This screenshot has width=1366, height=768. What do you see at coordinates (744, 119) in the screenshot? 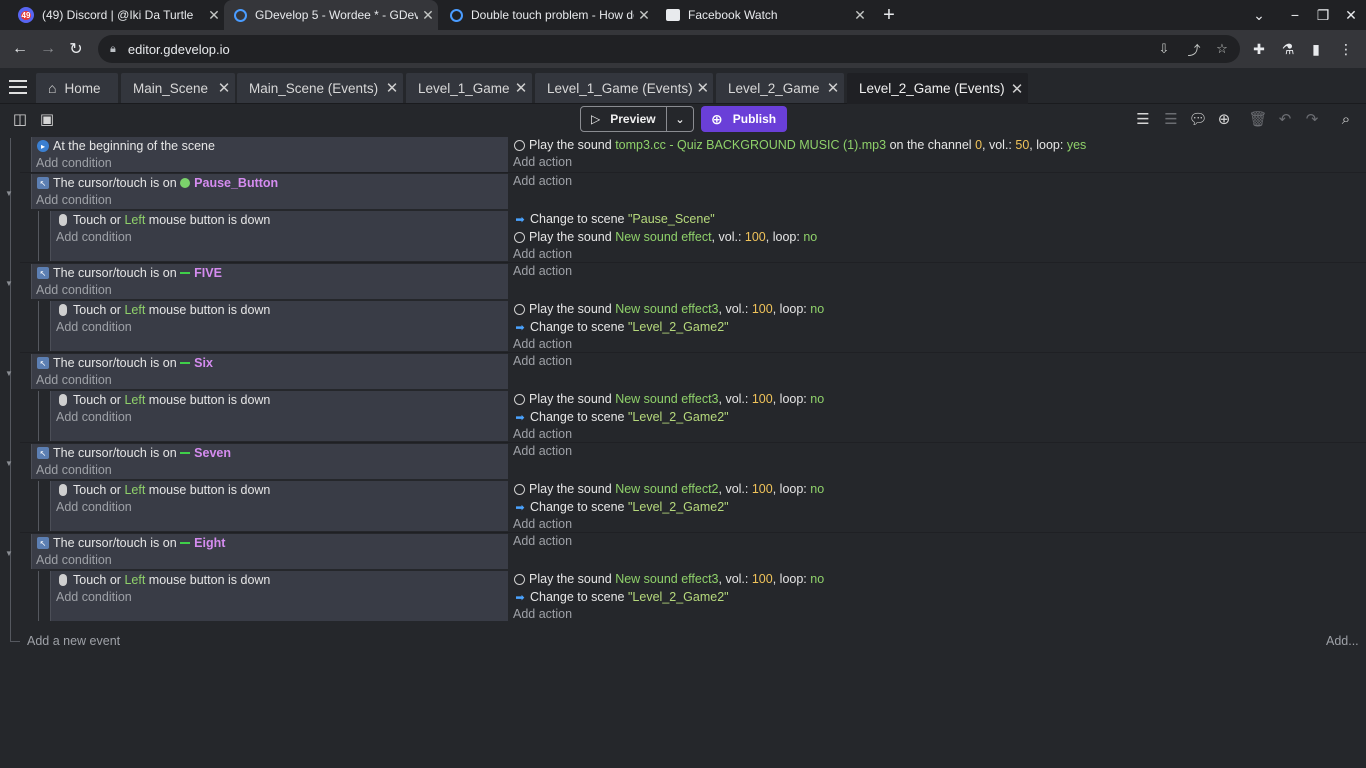
I see `publish-button: ⊕ Publish` at bounding box center [744, 119].